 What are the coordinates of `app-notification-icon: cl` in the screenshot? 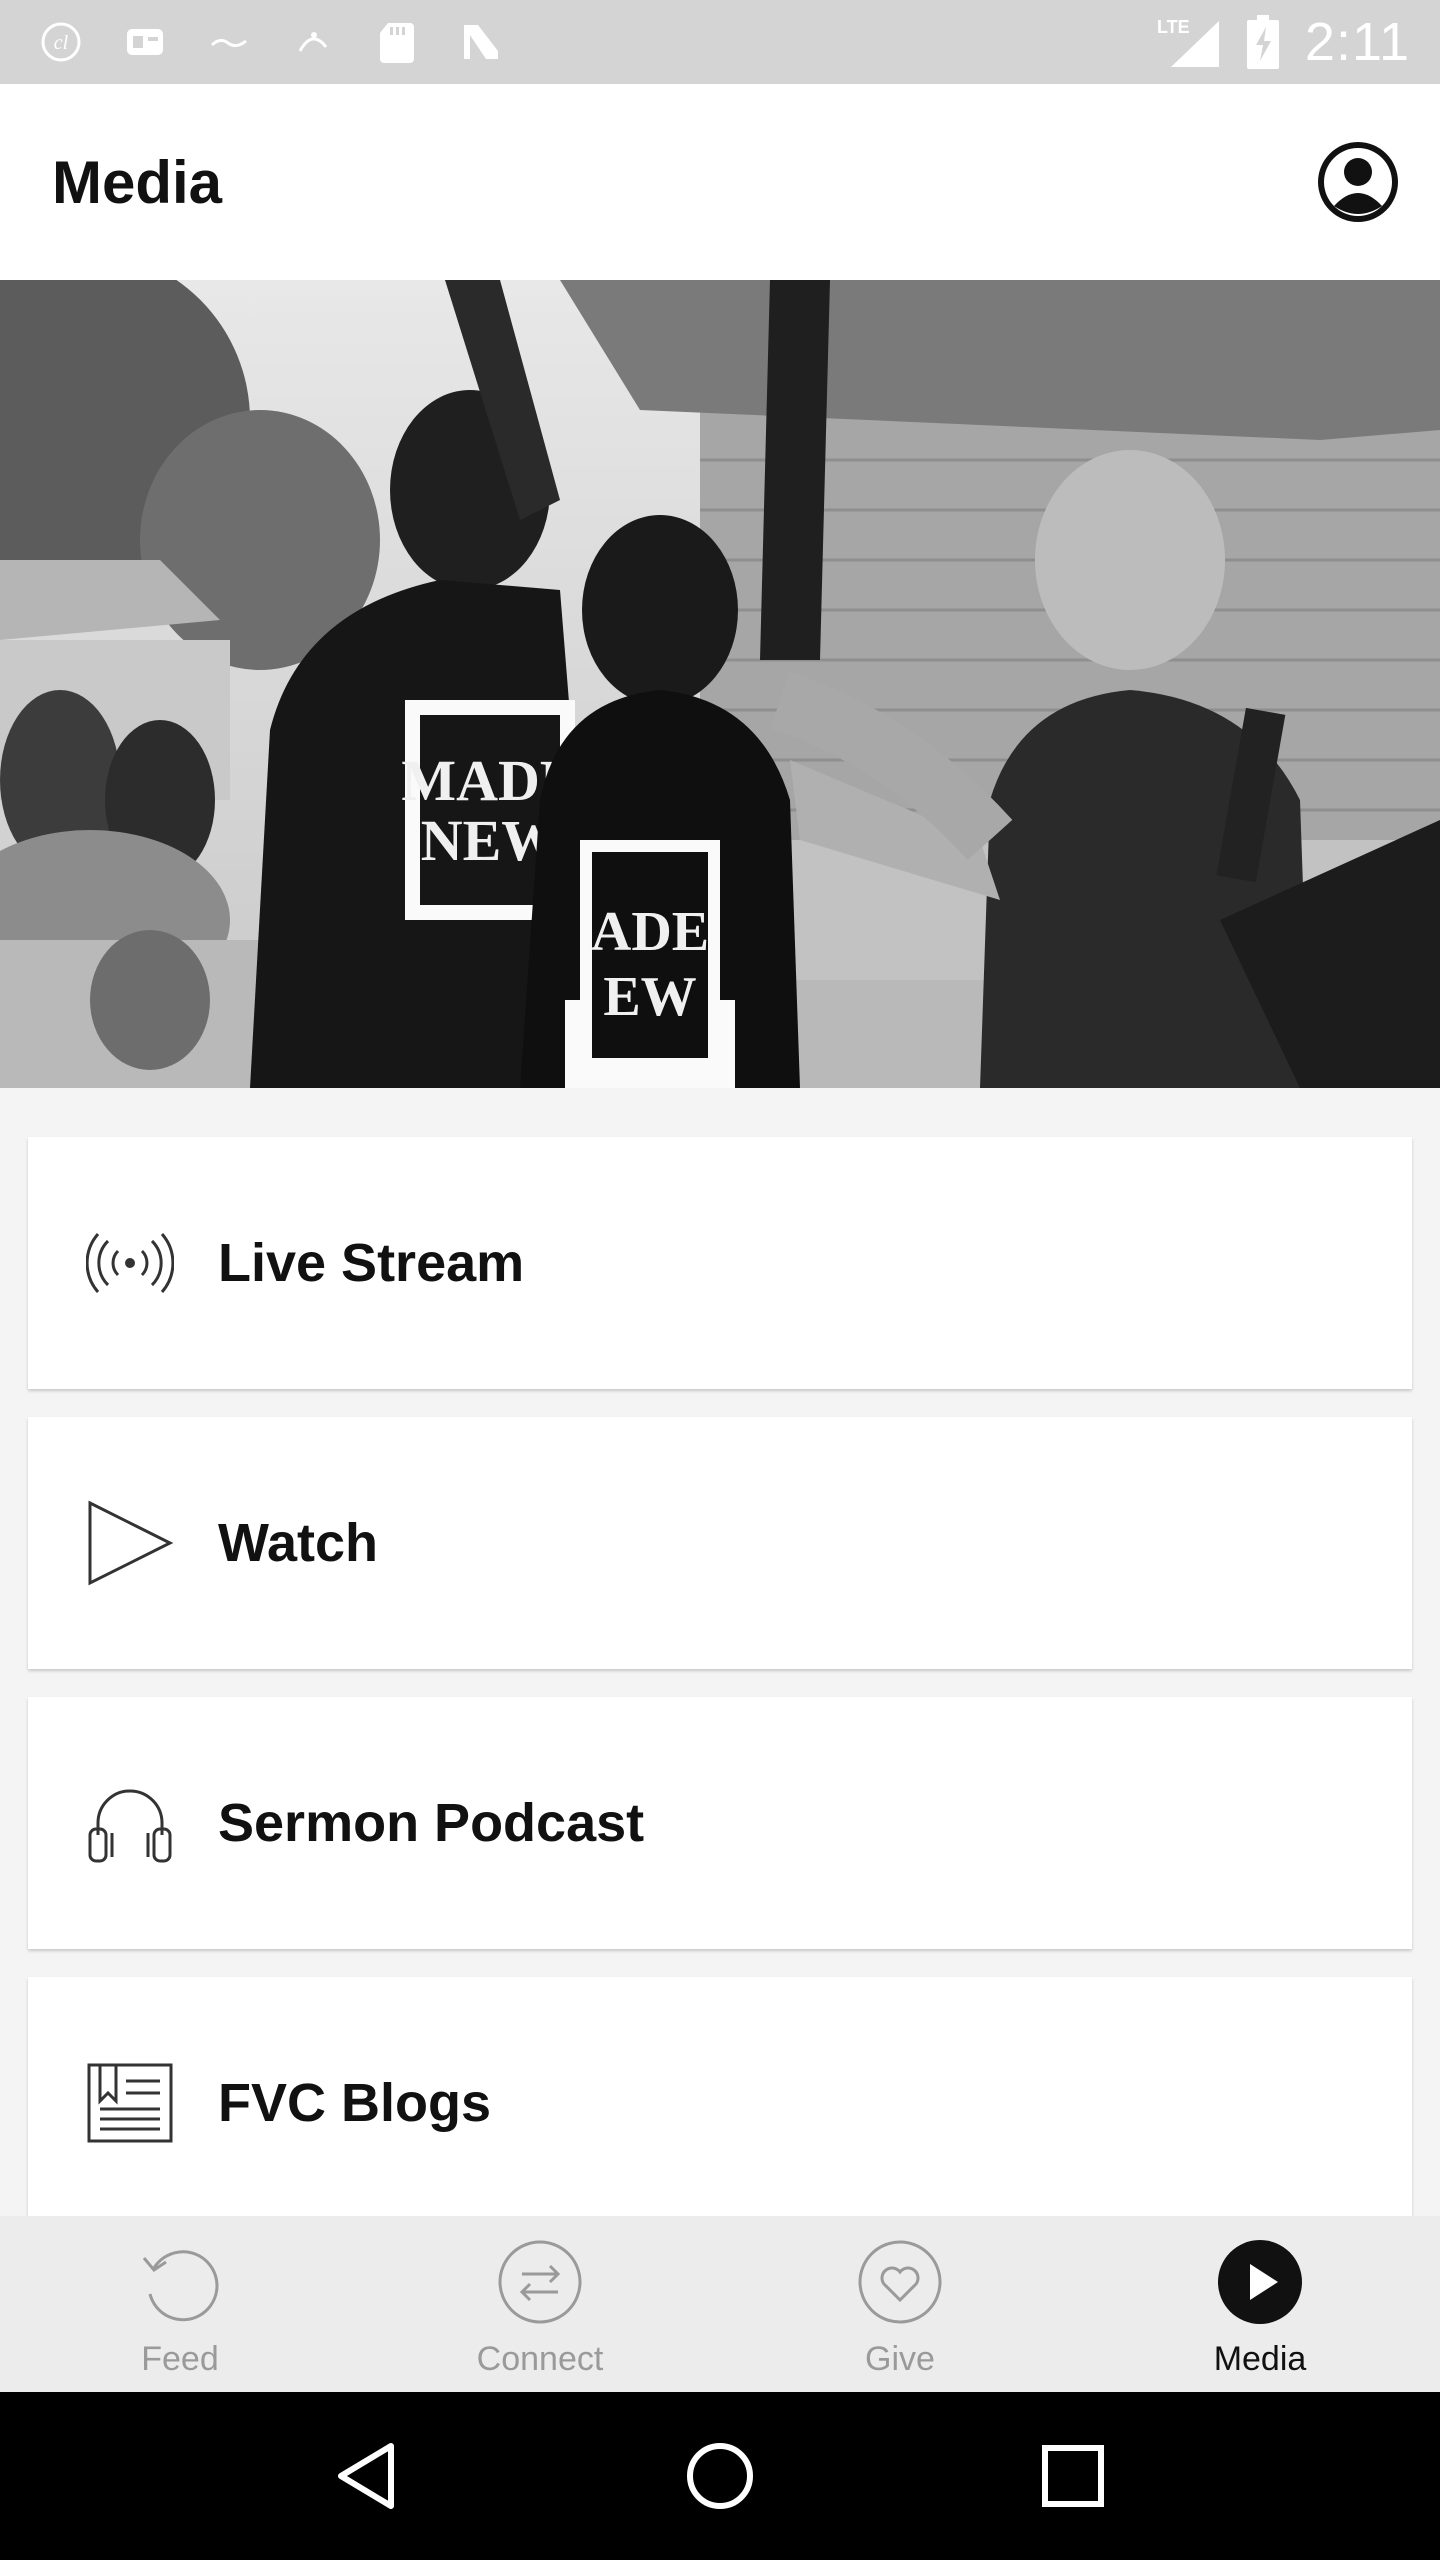 It's located at (61, 42).